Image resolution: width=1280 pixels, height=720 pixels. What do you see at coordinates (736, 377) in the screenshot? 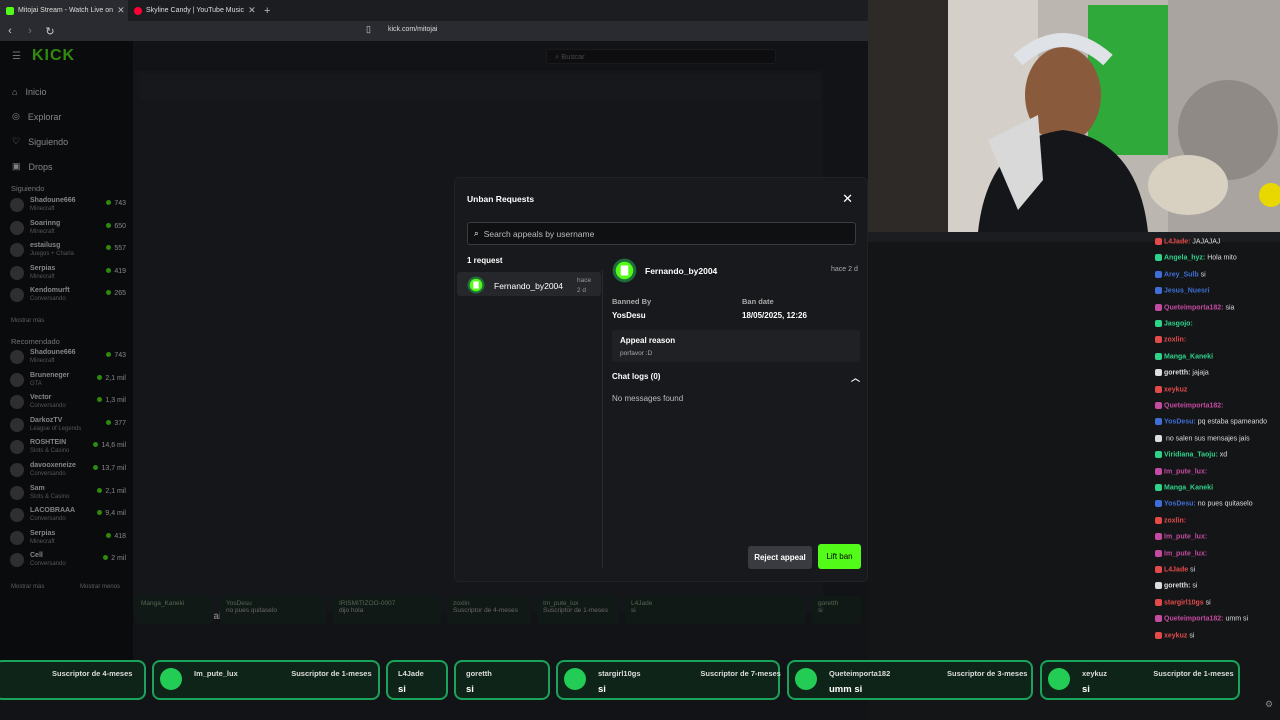
I see `chat-logs-toggle: Chat logs (0) ︿` at bounding box center [736, 377].